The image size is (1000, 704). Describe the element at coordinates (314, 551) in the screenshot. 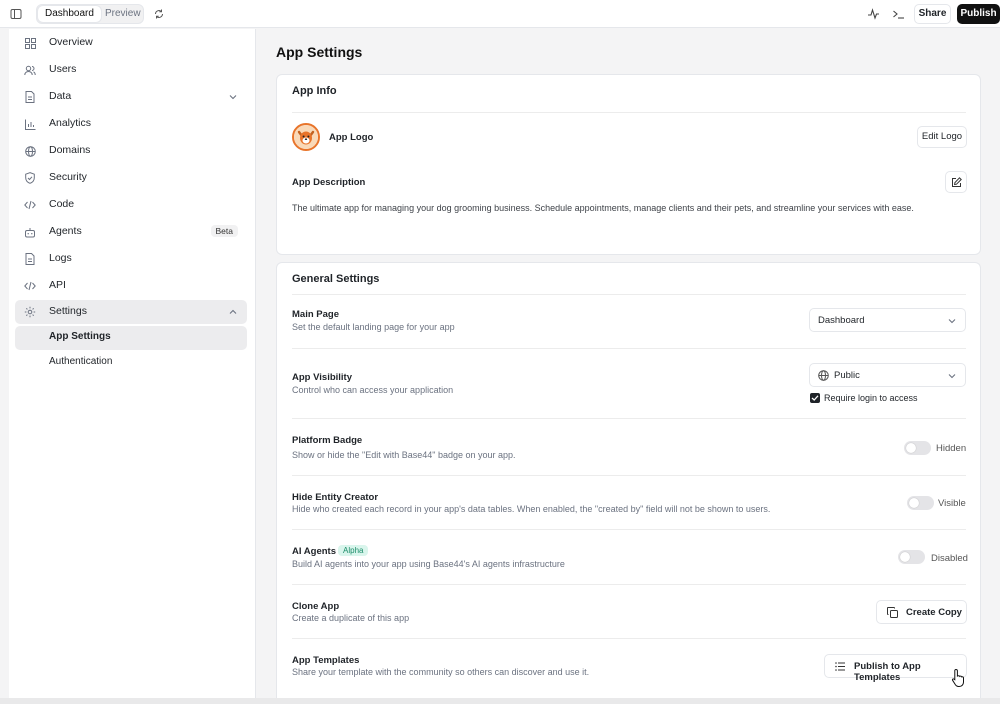

I see `ai-agents-label: AI Agents` at that location.